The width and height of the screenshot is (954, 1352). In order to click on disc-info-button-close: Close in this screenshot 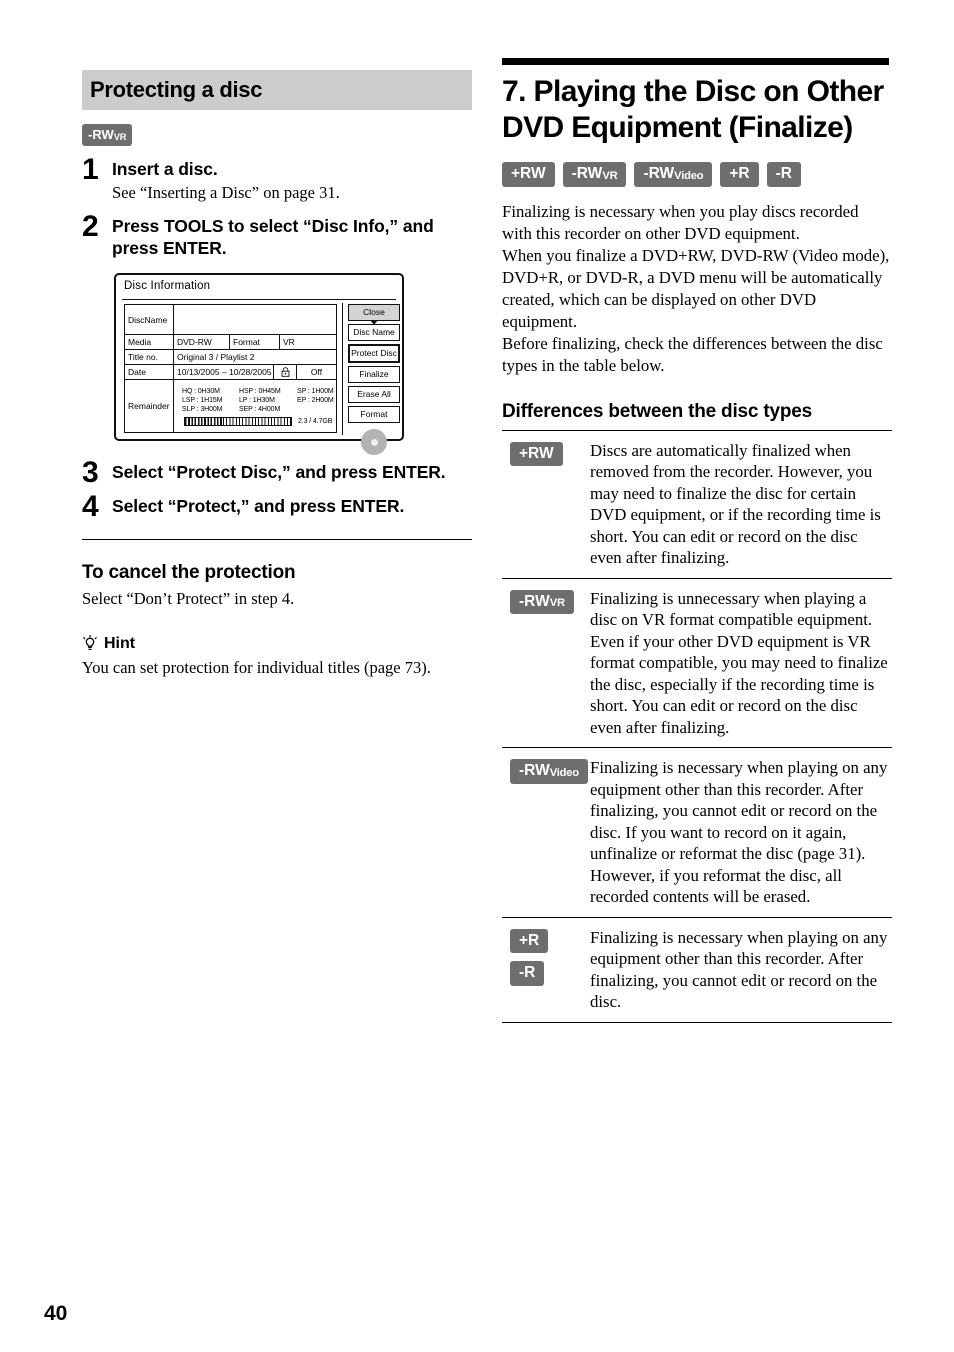, I will do `click(374, 313)`.